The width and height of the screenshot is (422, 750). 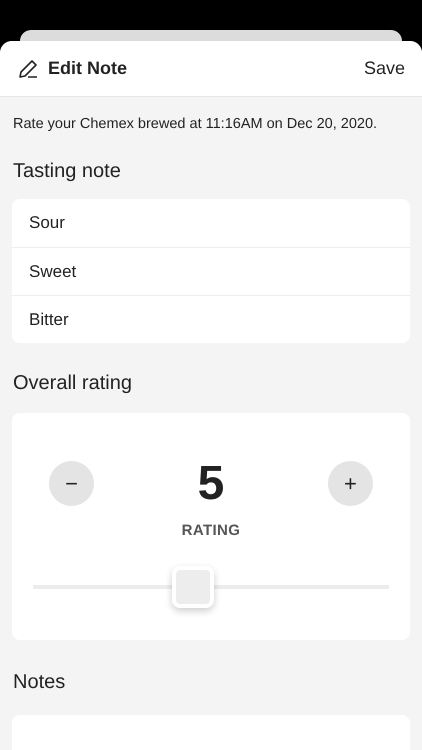 I want to click on screen-title: Edit Note, so click(x=87, y=68).